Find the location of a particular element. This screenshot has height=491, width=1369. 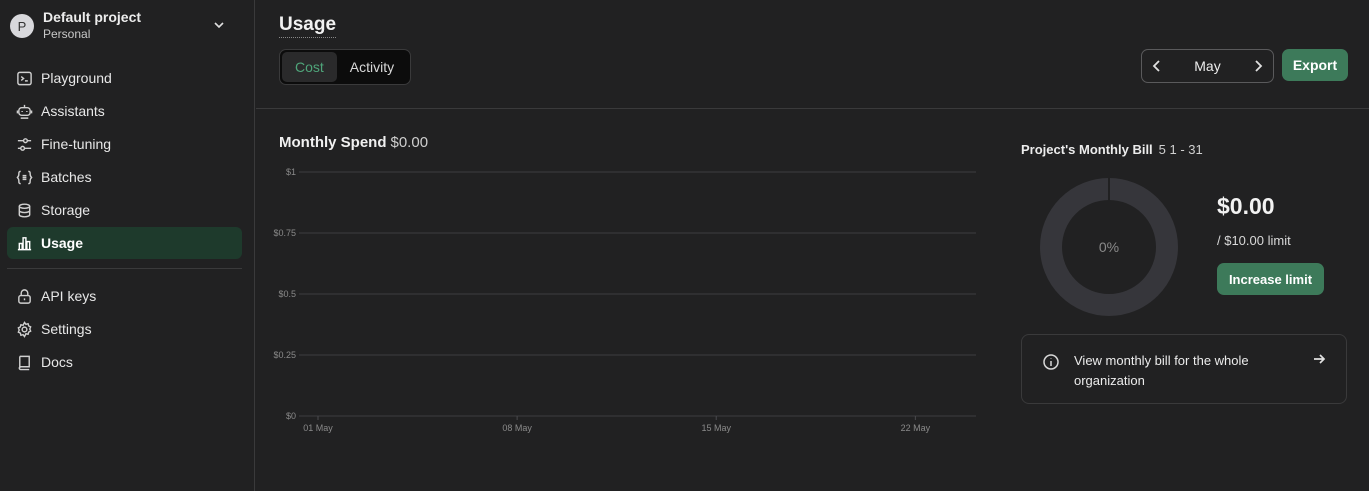

view-toggle: Cost Activity is located at coordinates (345, 67).